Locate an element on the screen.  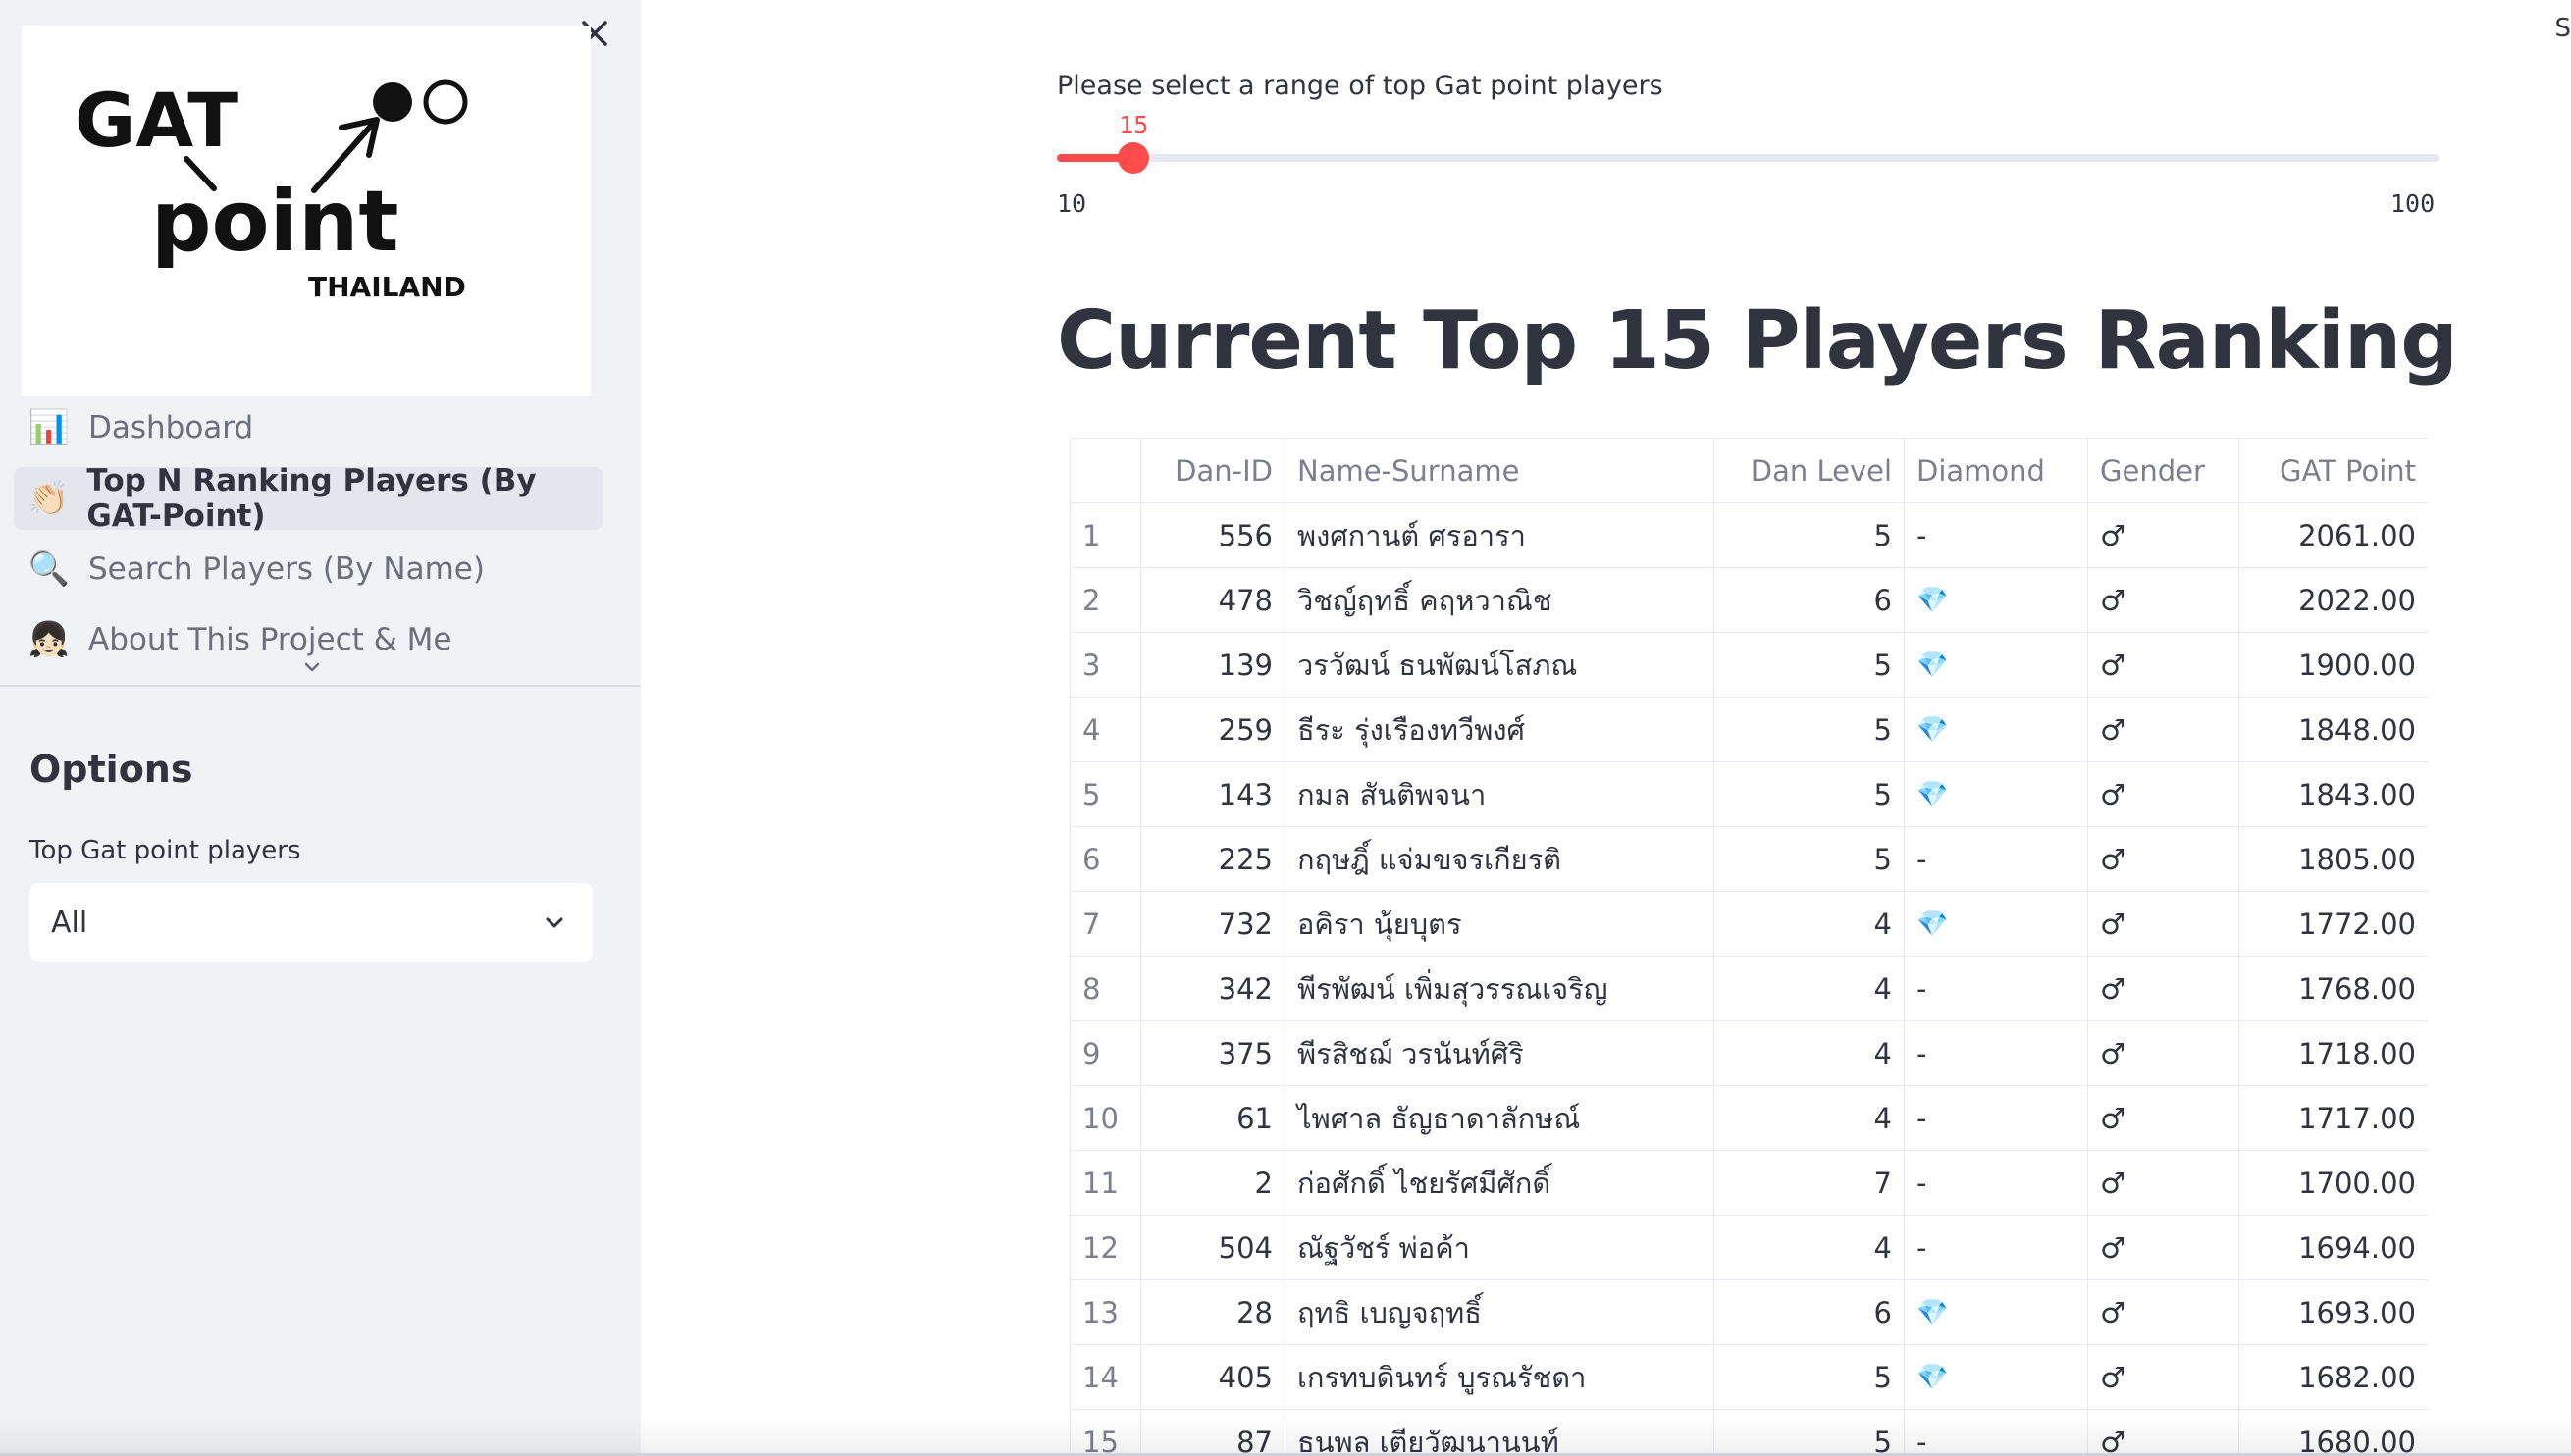
nav-top-n-ranking: 👏🏻 Top N Ranking Players (By GAT-Point) is located at coordinates (309, 498).